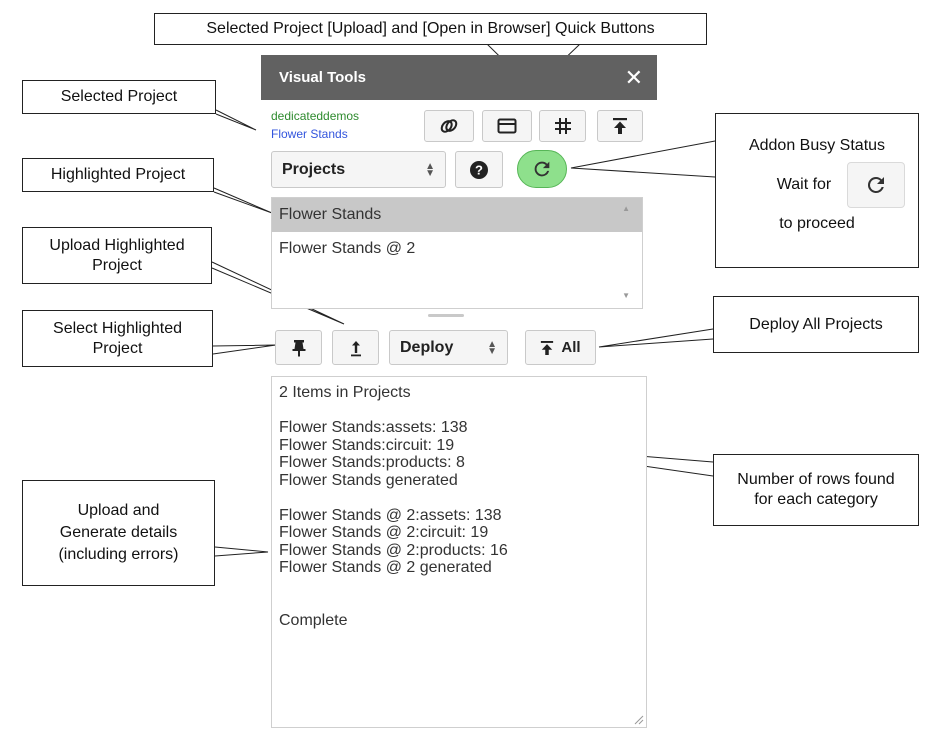 This screenshot has width=931, height=738. What do you see at coordinates (816, 499) in the screenshot?
I see `callout-text: for each category` at bounding box center [816, 499].